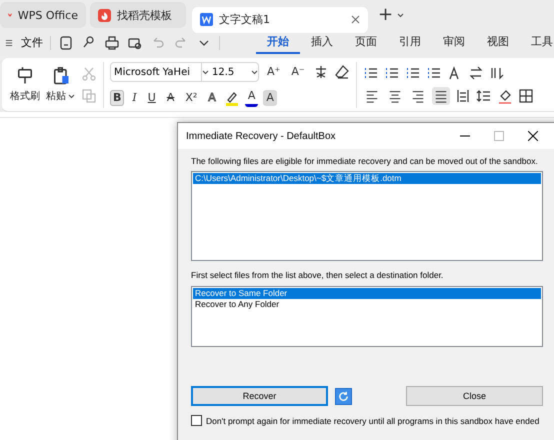  Describe the element at coordinates (454, 43) in the screenshot. I see `menu-tab: 审阅` at that location.